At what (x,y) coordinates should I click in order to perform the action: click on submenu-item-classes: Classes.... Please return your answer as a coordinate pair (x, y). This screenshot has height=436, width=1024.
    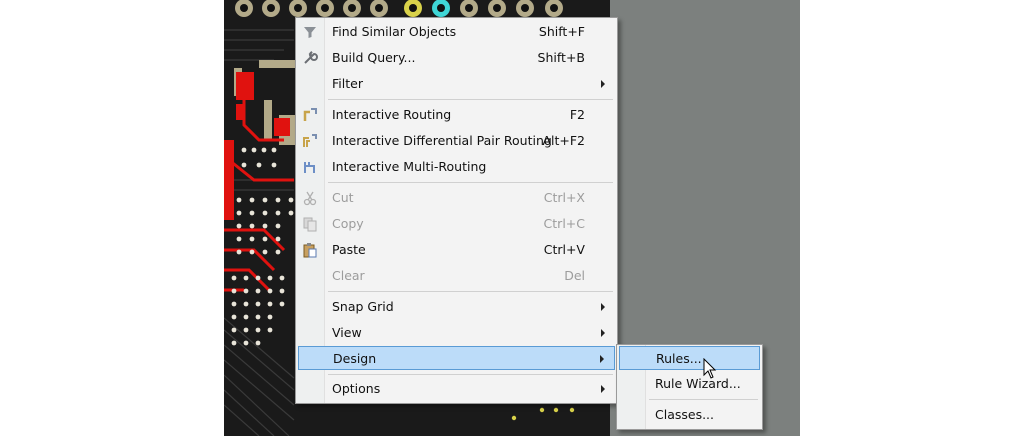
    Looking at the image, I should click on (689, 415).